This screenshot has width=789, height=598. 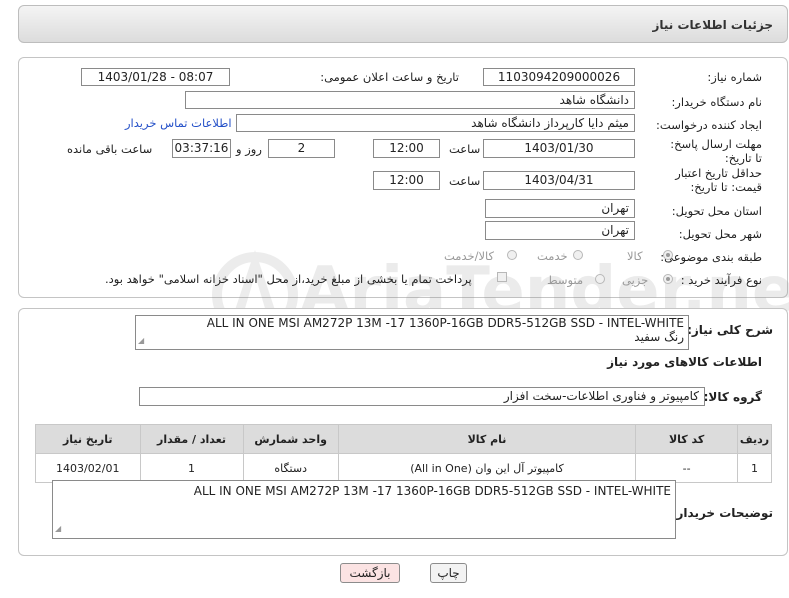 What do you see at coordinates (659, 337) in the screenshot?
I see `summary-line-2: رنگ سفید` at bounding box center [659, 337].